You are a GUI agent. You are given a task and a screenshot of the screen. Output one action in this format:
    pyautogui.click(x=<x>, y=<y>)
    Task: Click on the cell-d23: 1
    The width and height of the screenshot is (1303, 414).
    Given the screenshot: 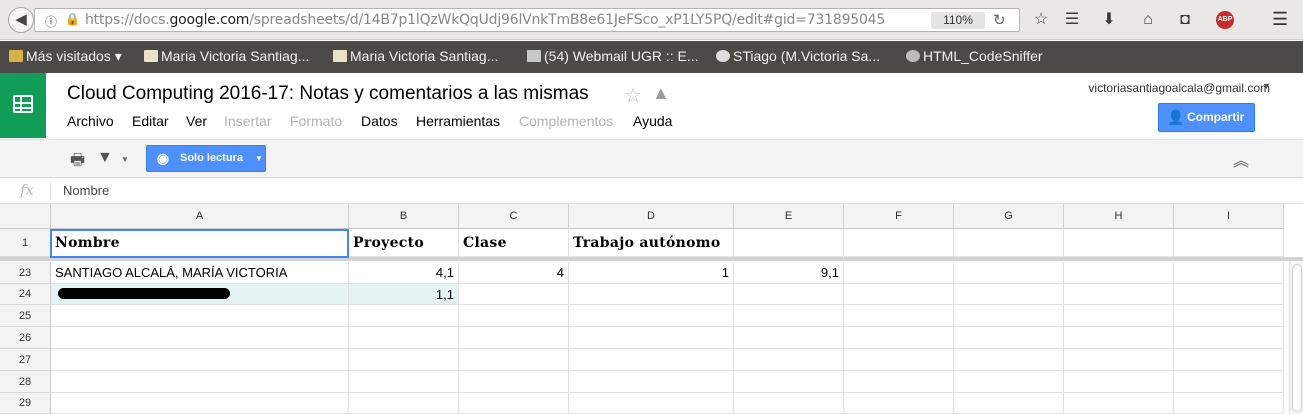 What is the action you would take?
    pyautogui.click(x=651, y=273)
    